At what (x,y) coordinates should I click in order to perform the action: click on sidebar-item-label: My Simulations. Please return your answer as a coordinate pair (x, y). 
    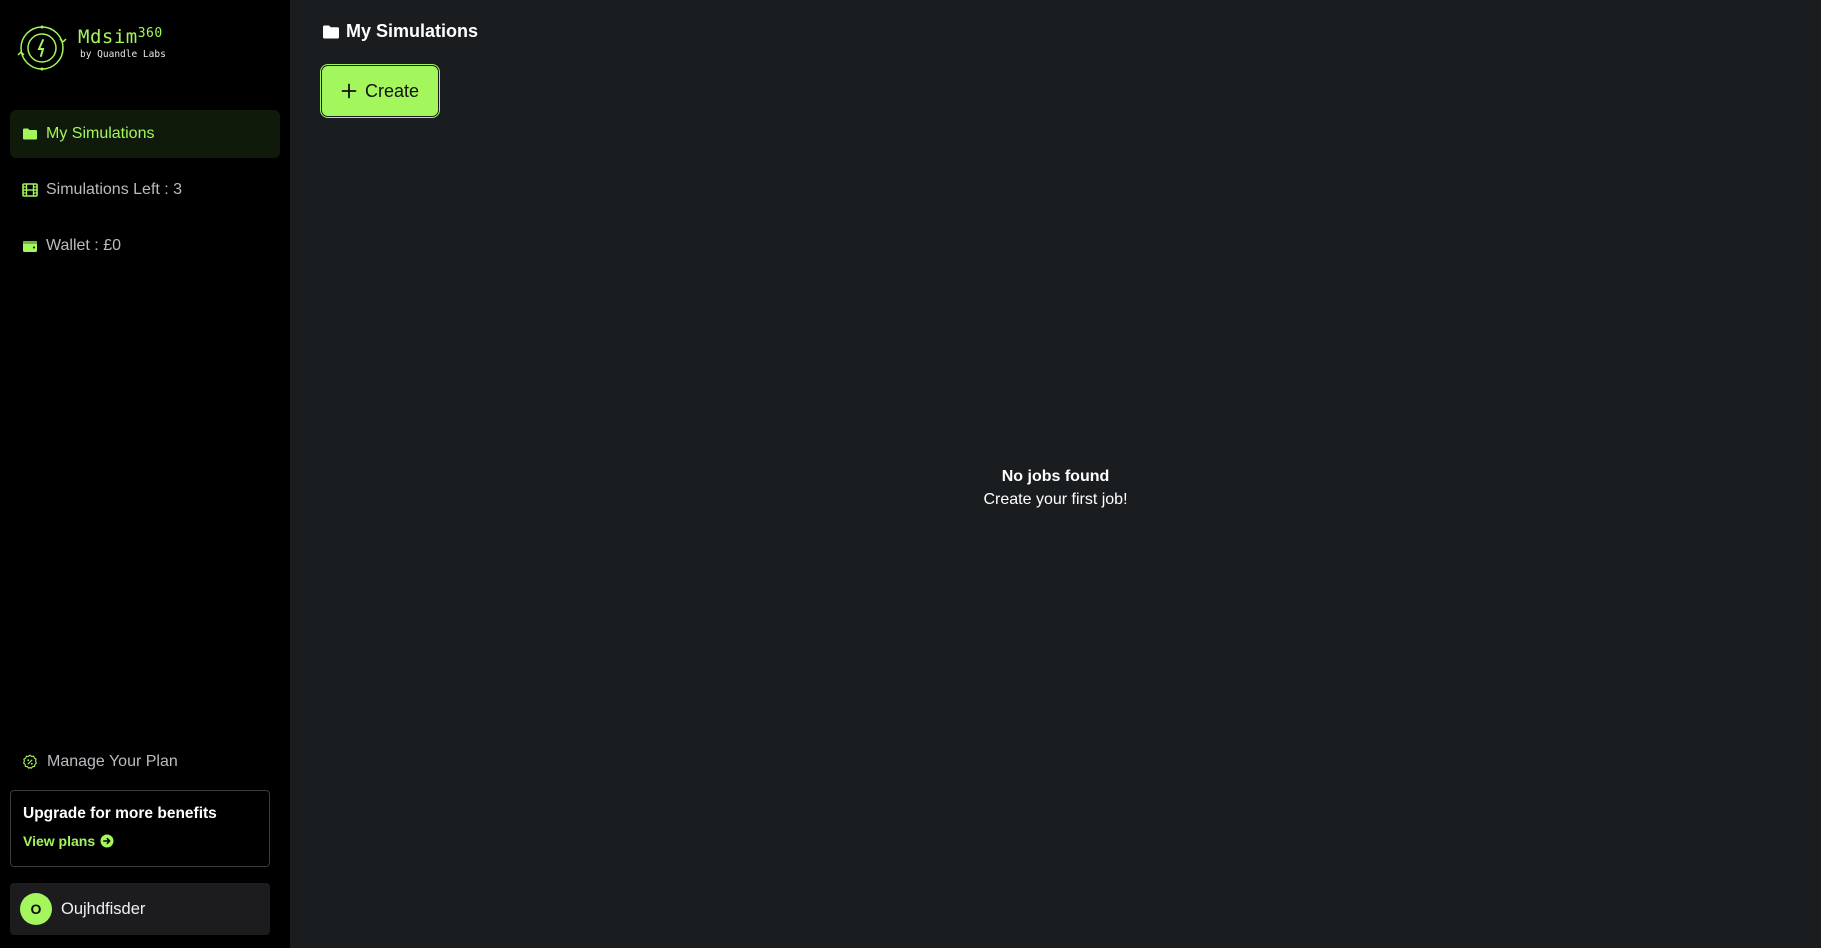
    Looking at the image, I should click on (100, 133).